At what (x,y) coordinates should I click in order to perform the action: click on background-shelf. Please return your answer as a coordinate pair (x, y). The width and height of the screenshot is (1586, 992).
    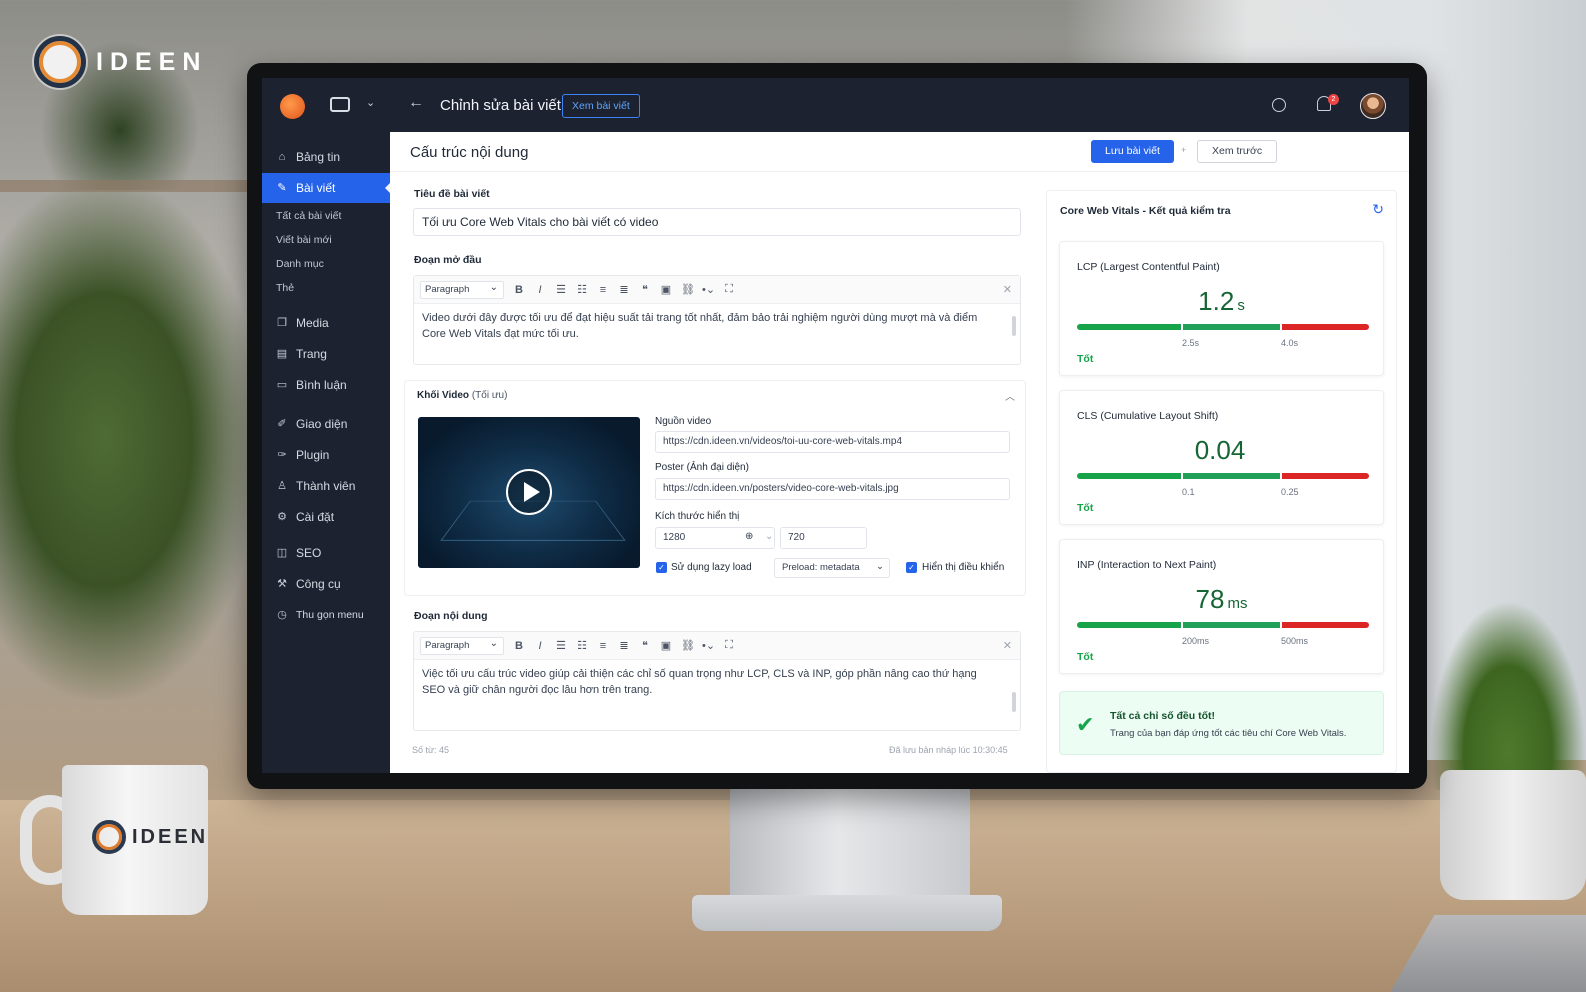
    Looking at the image, I should click on (130, 186).